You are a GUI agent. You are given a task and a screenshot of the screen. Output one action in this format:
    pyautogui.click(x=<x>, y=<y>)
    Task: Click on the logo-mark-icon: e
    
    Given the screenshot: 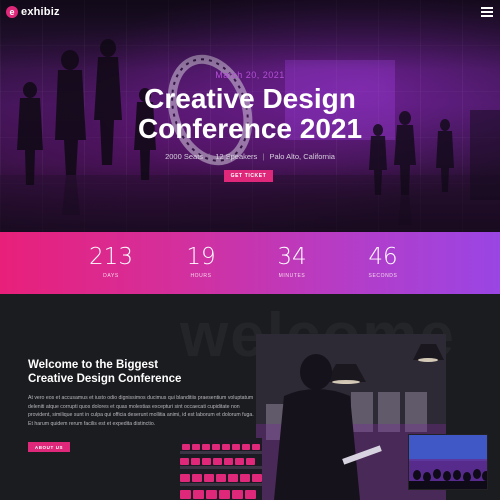 What is the action you would take?
    pyautogui.click(x=12, y=12)
    